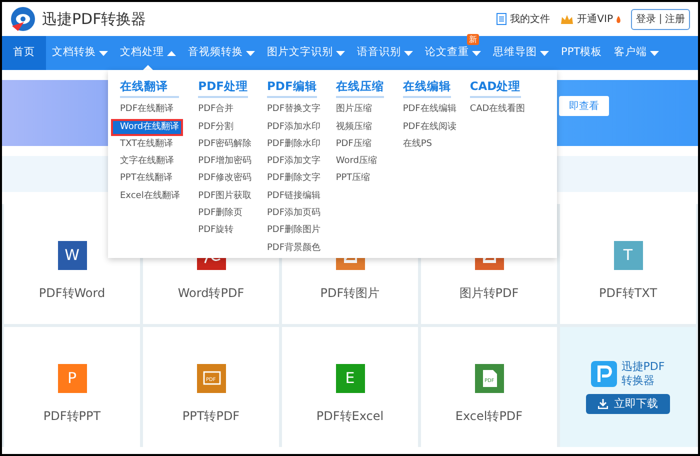 This screenshot has height=456, width=700. Describe the element at coordinates (360, 161) in the screenshot. I see `menu-item: Word压缩` at that location.